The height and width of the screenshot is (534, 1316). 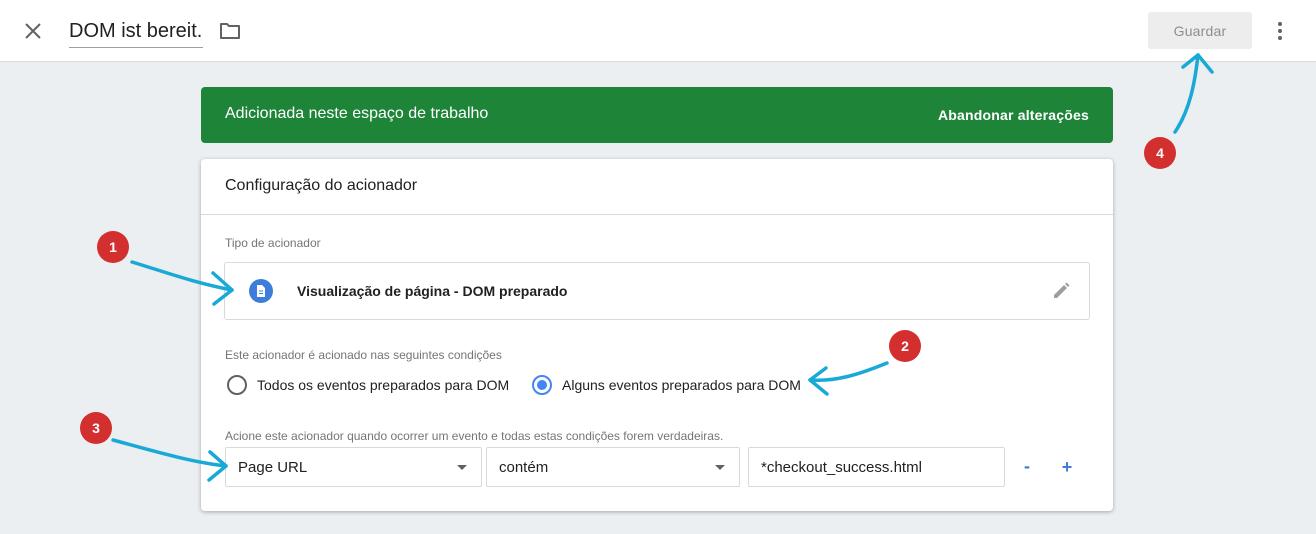 I want to click on radio-unchecked-icon, so click(x=237, y=385).